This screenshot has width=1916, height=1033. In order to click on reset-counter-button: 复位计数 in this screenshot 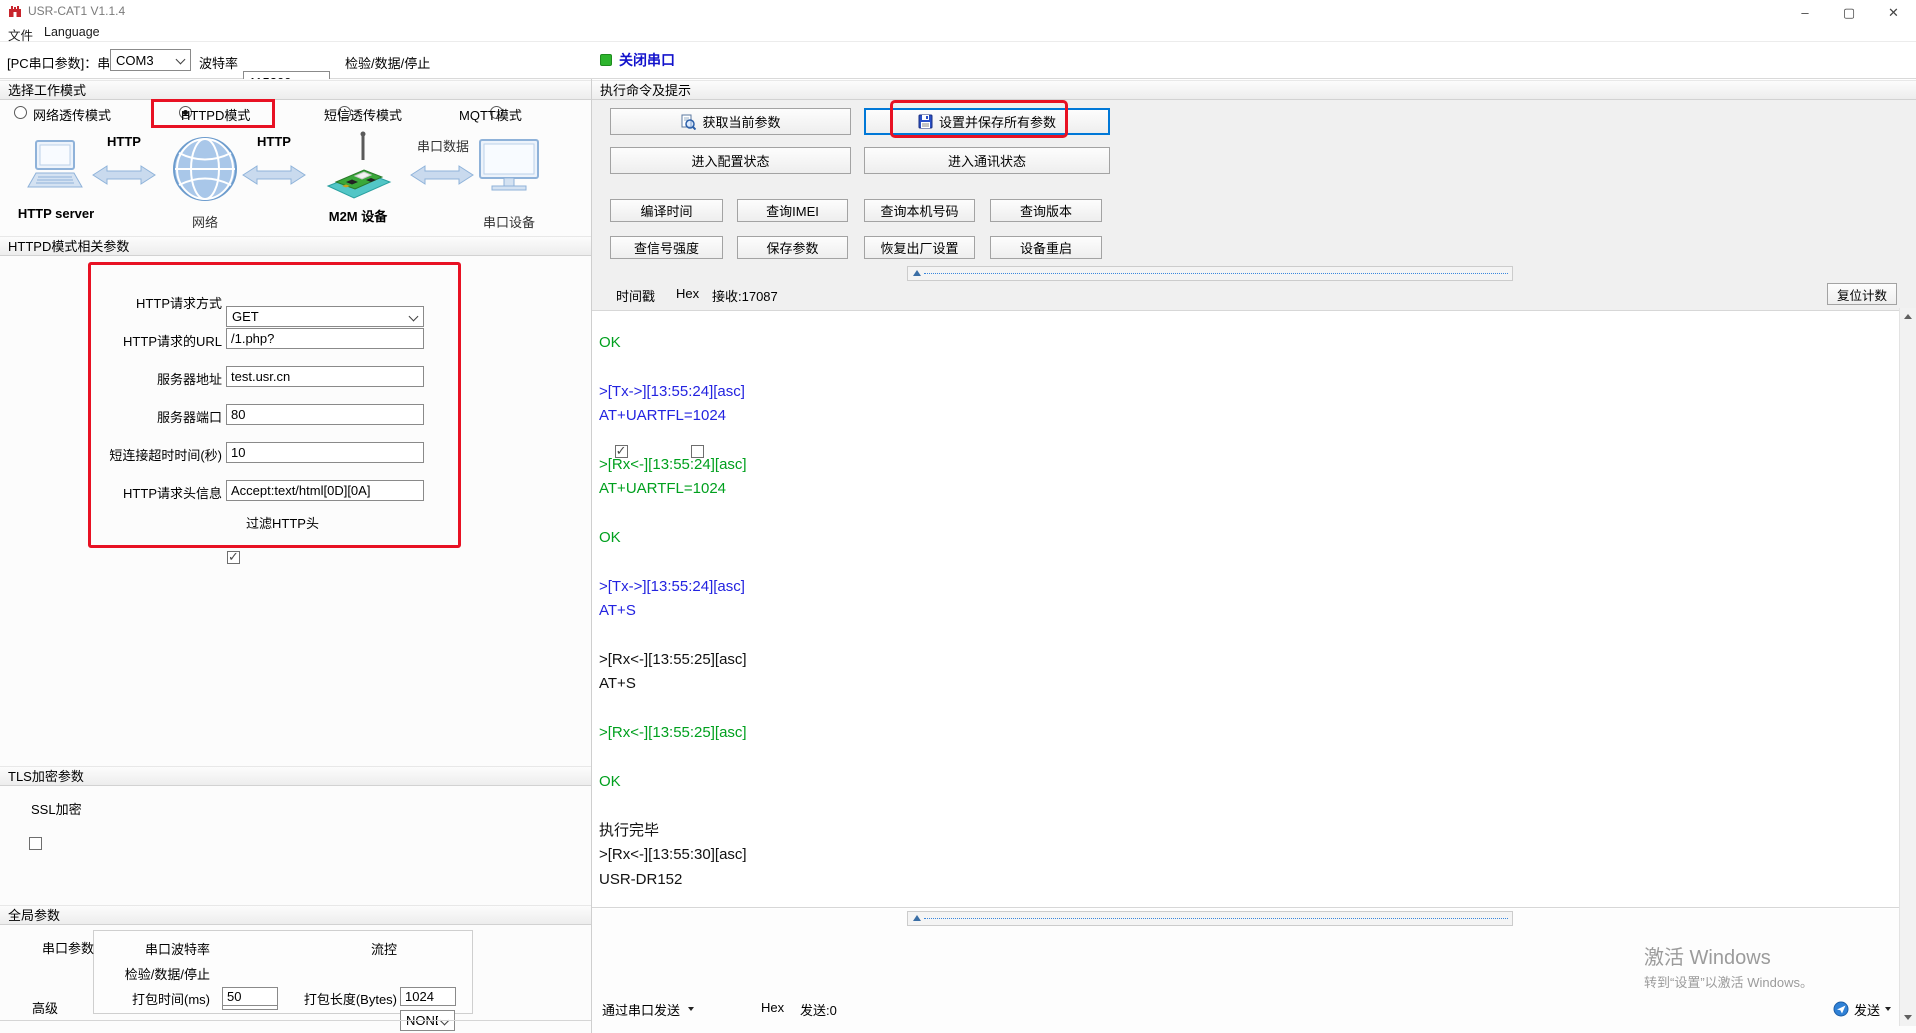, I will do `click(1862, 294)`.